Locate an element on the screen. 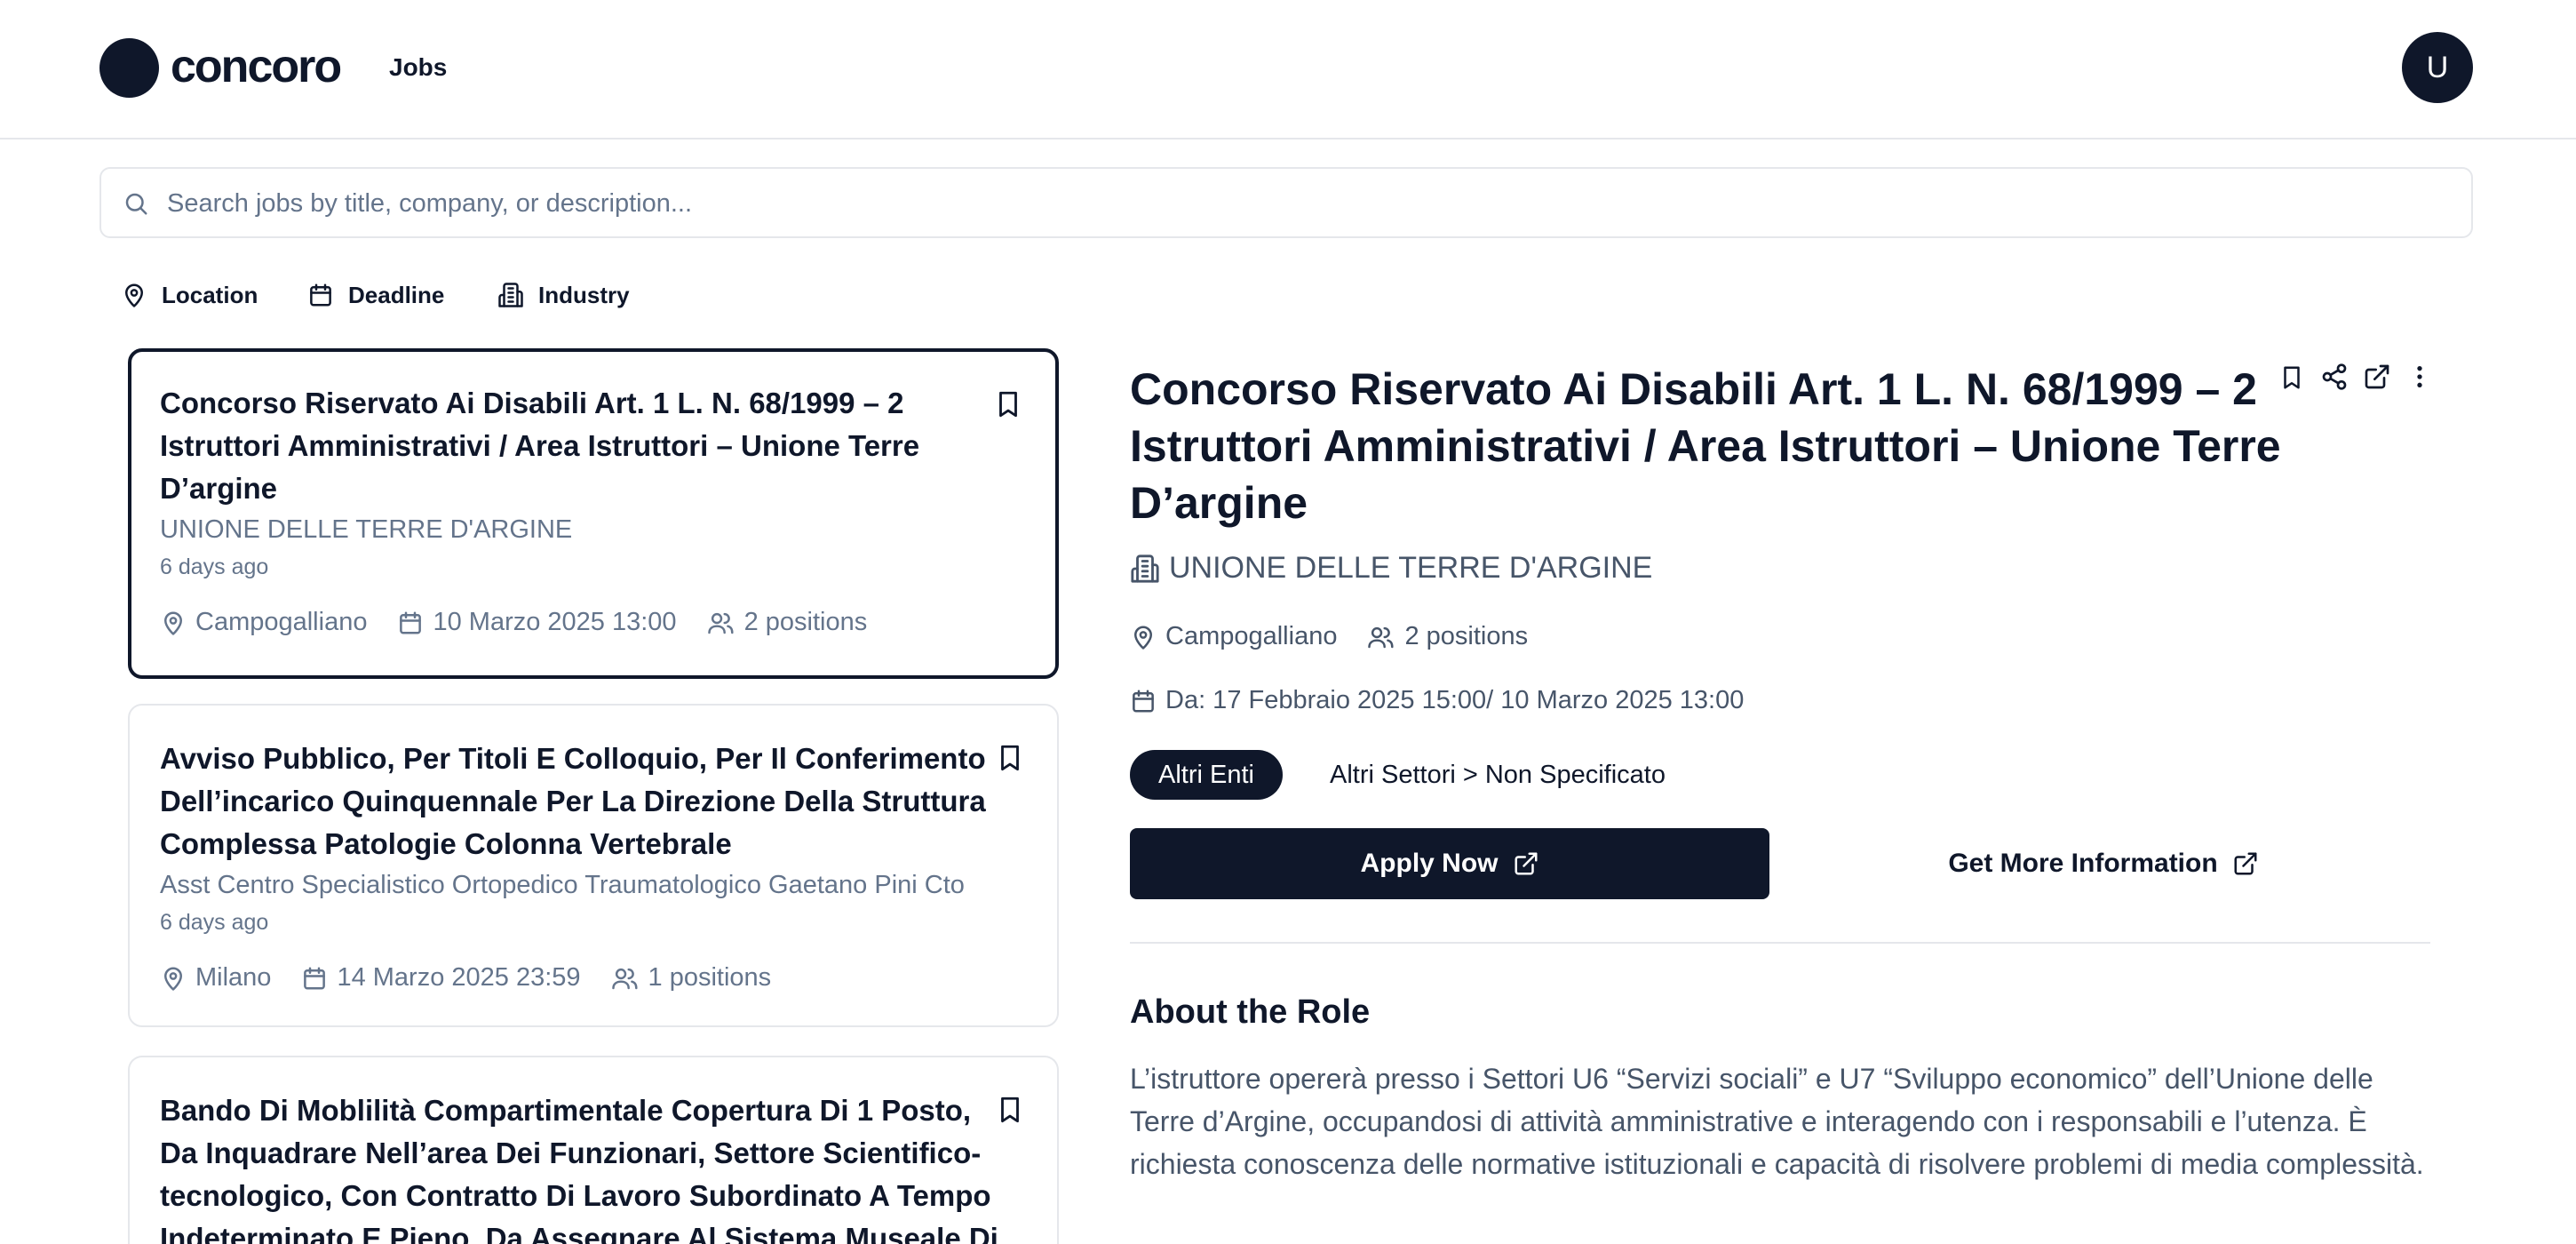  more-vertical-icon is located at coordinates (2419, 376).